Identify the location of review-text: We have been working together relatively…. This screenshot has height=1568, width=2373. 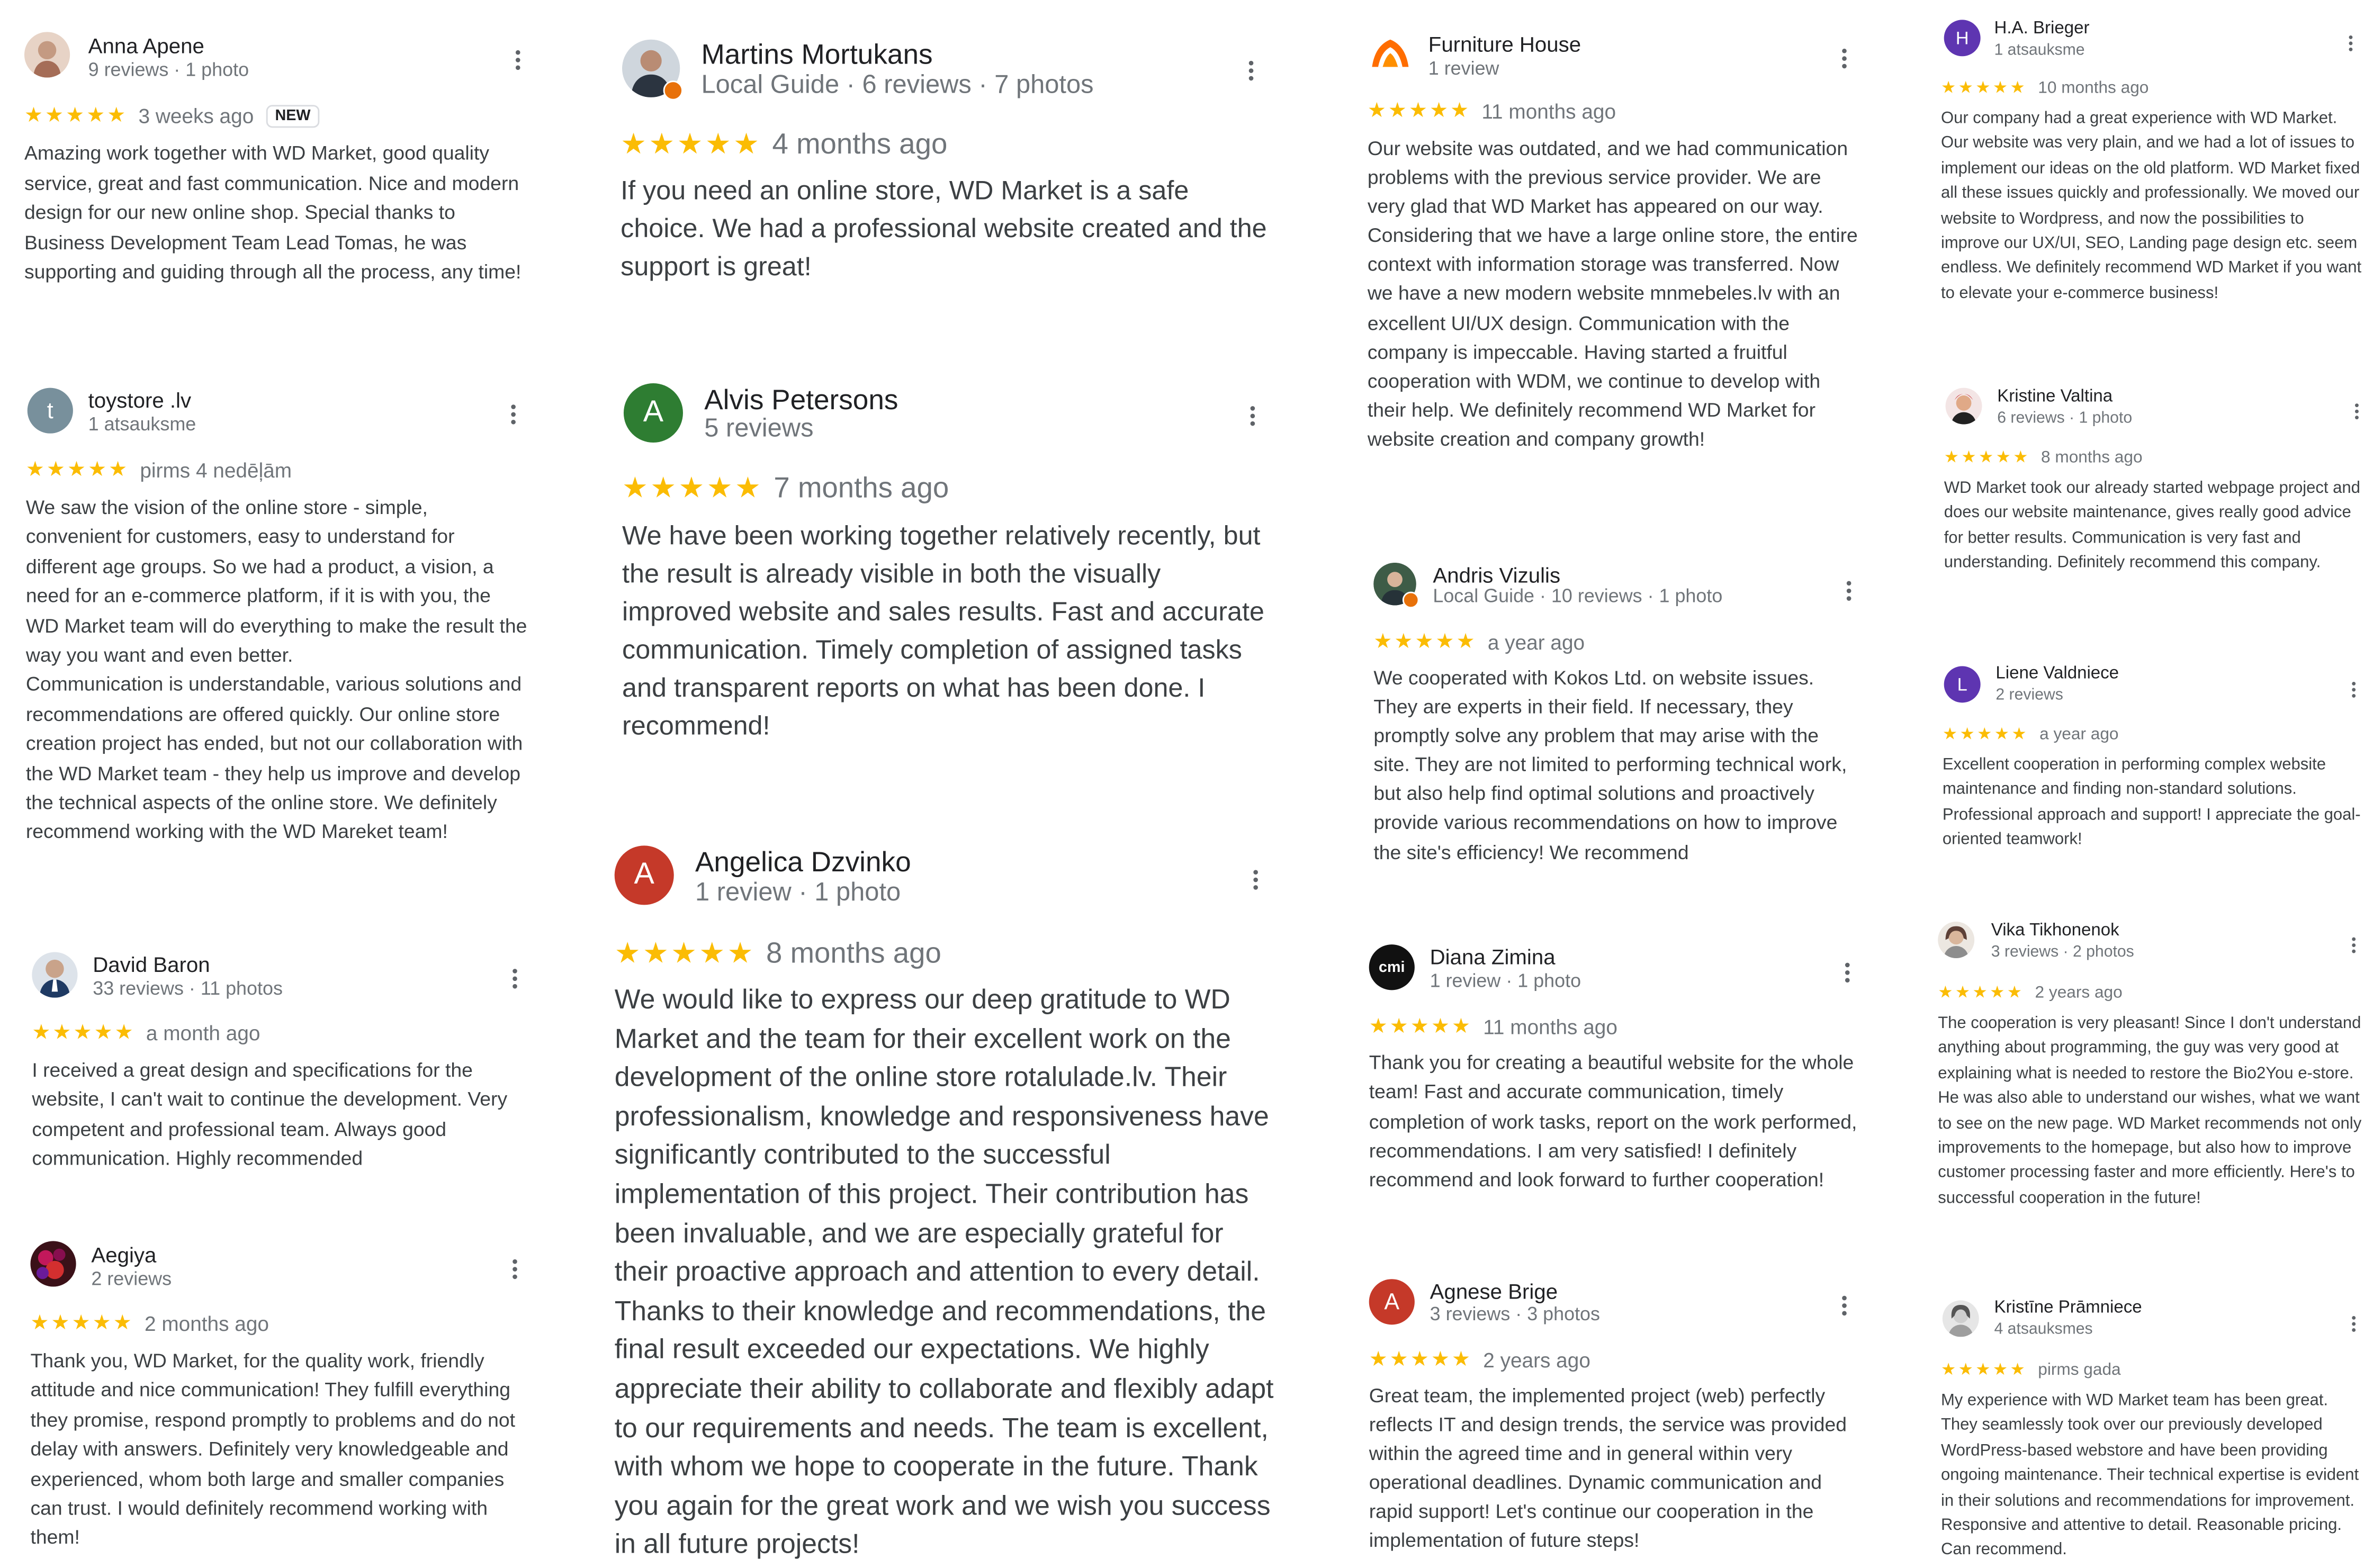
(943, 630).